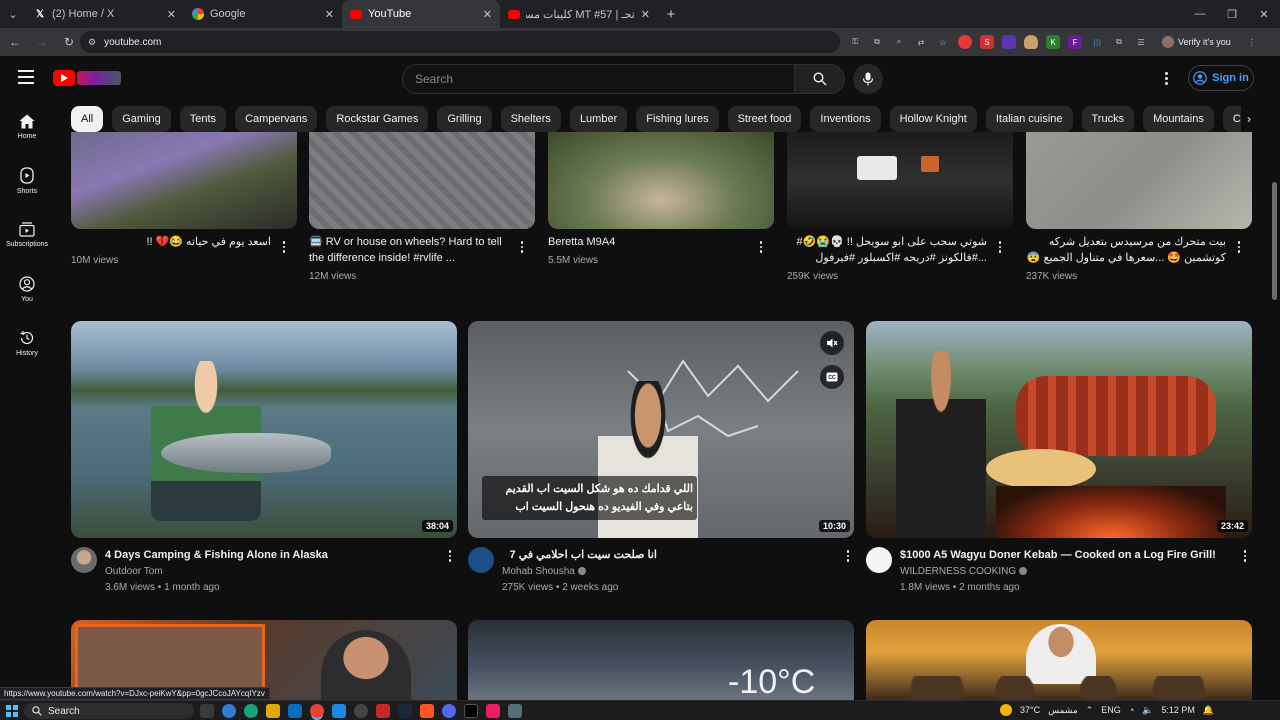 The image size is (1280, 720). What do you see at coordinates (464, 119) in the screenshot?
I see `chip-grilling: Grilling` at bounding box center [464, 119].